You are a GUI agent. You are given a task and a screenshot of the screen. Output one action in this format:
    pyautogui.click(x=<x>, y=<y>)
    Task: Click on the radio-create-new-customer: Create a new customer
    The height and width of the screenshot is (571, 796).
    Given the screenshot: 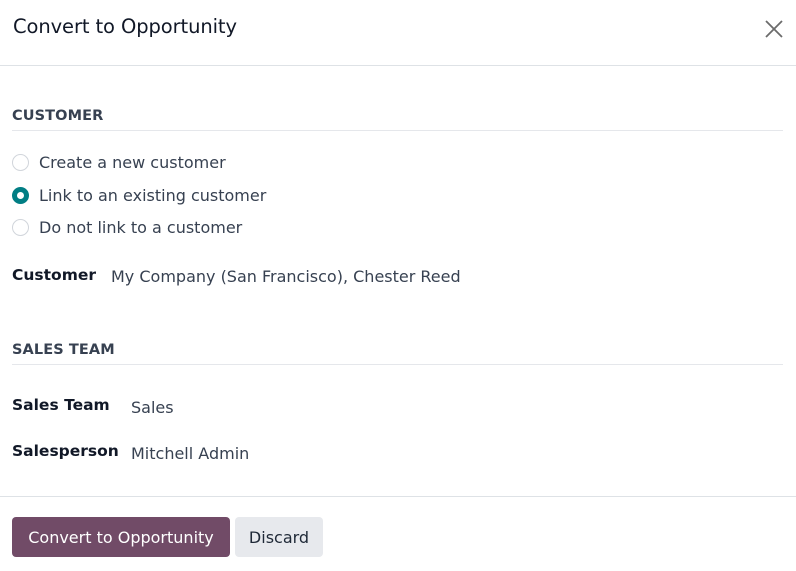 What is the action you would take?
    pyautogui.click(x=119, y=162)
    